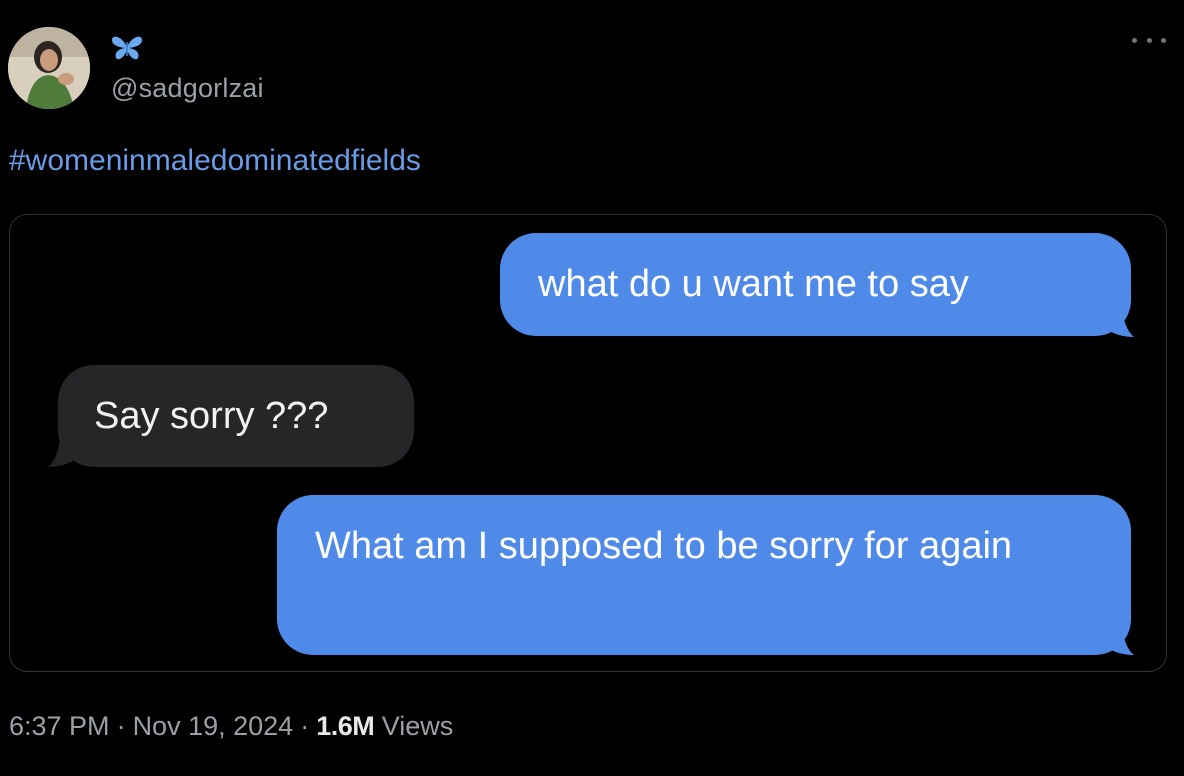 The height and width of the screenshot is (776, 1184). Describe the element at coordinates (127, 48) in the screenshot. I see `butterfly-icon` at that location.